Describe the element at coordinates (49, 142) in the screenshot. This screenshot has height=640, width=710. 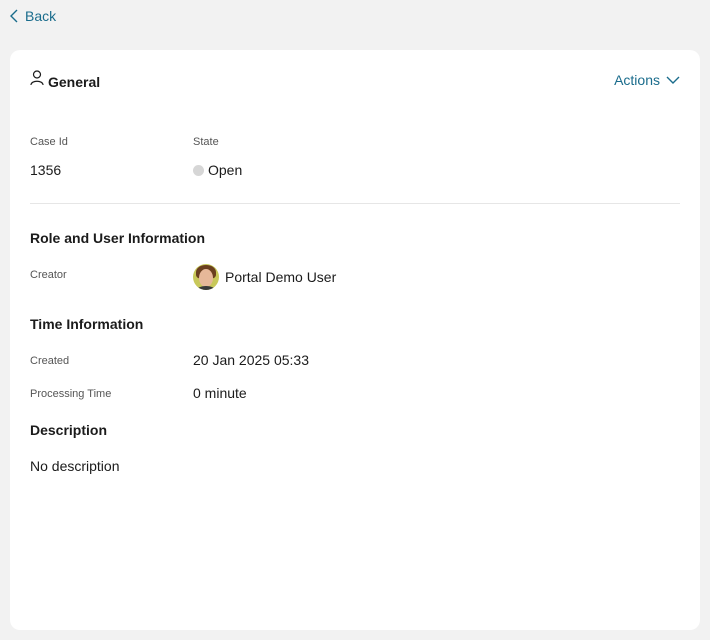
I see `case-id-label: Case Id` at that location.